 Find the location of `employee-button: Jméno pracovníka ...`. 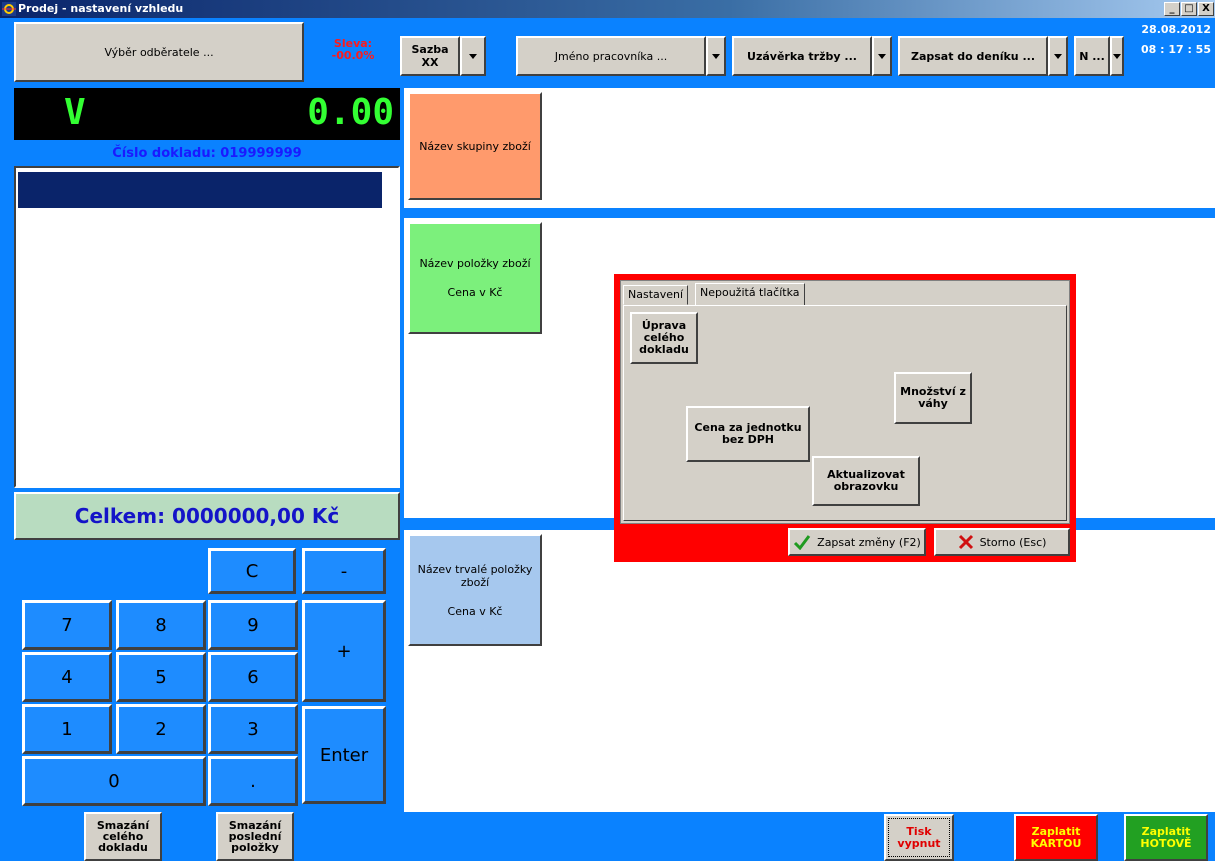

employee-button: Jméno pracovníka ... is located at coordinates (611, 56).